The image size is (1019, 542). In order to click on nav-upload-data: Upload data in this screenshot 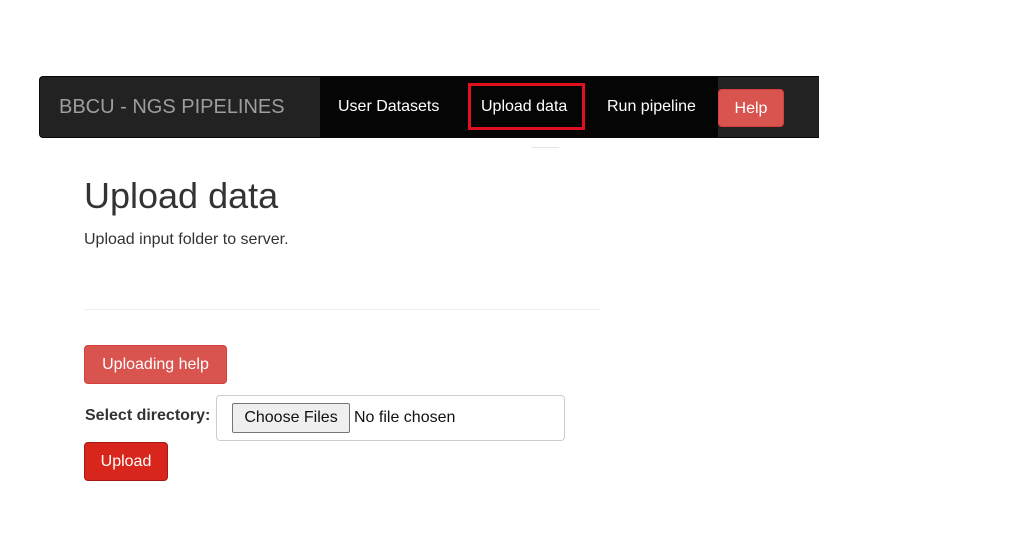, I will do `click(524, 107)`.